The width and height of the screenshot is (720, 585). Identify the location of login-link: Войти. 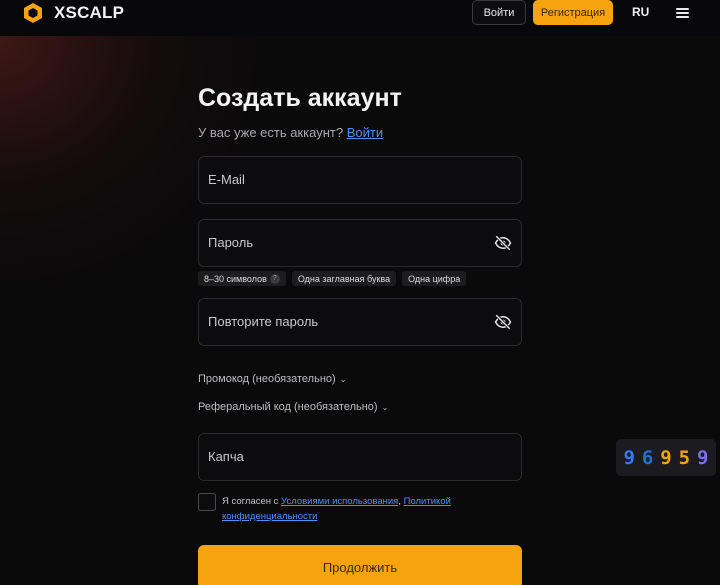
(365, 132).